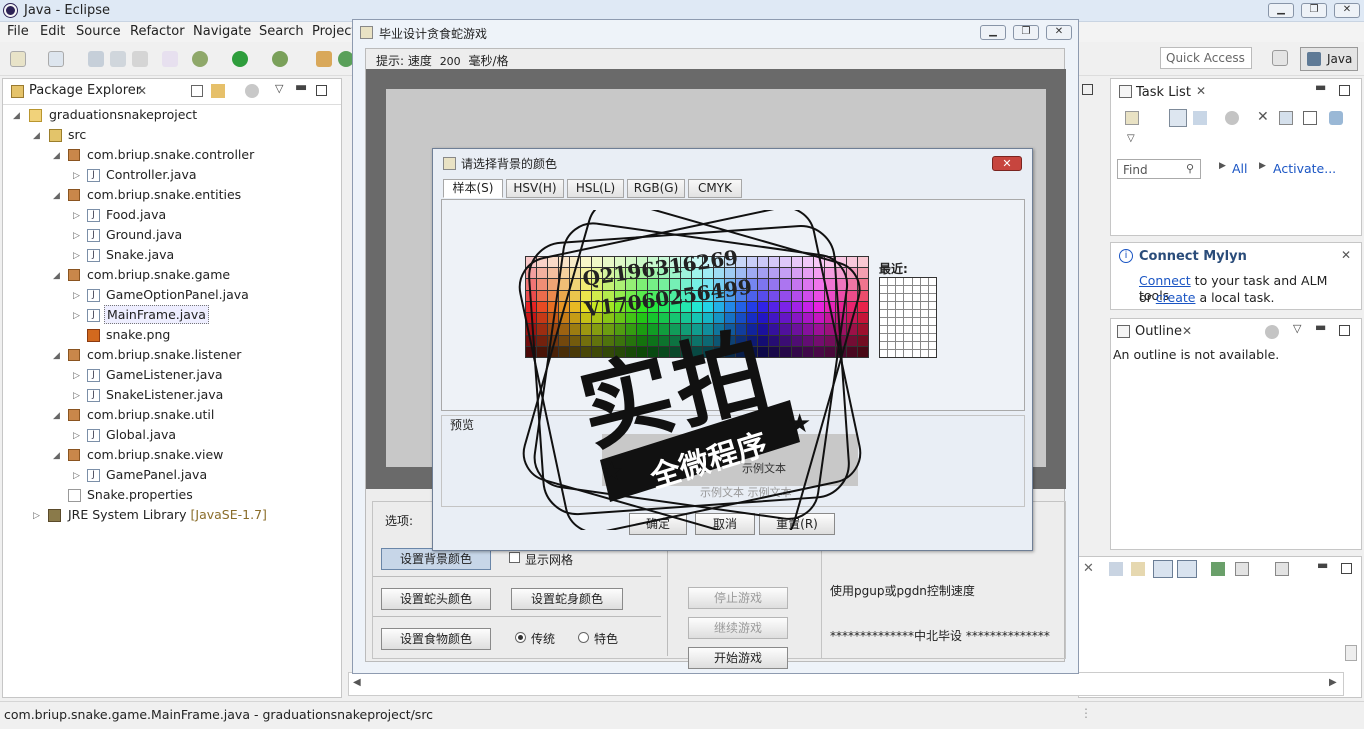 Image resolution: width=1364 pixels, height=729 pixels. I want to click on tree-item: com.briup.snake.game, so click(158, 274).